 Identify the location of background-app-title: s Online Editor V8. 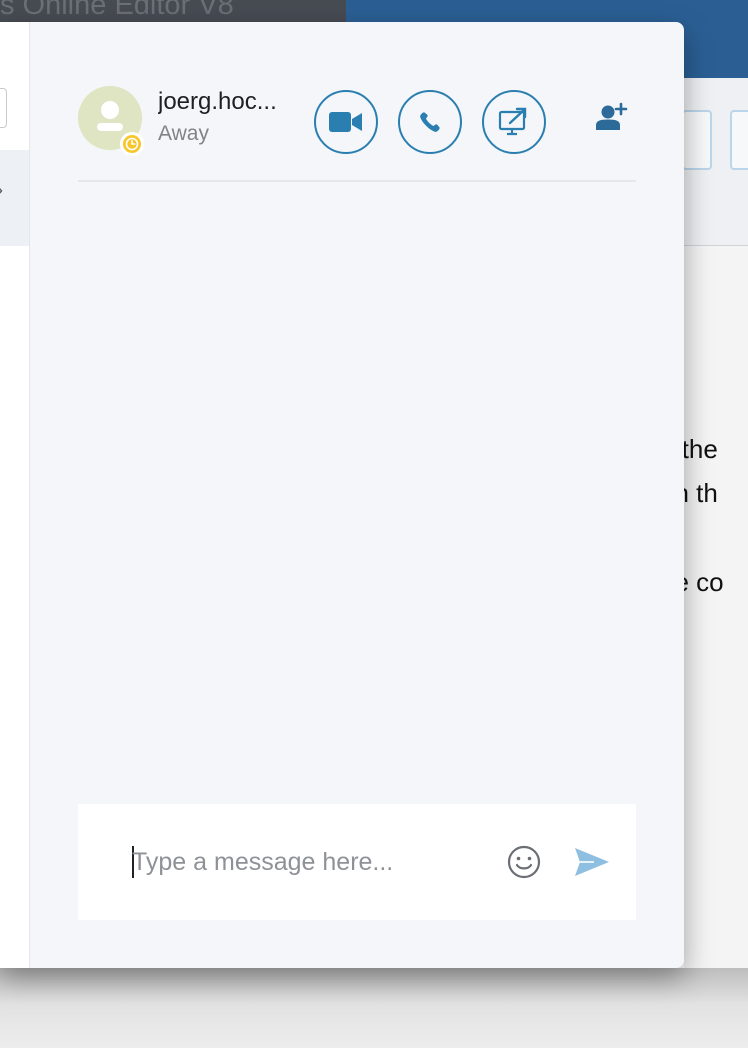
(117, 10).